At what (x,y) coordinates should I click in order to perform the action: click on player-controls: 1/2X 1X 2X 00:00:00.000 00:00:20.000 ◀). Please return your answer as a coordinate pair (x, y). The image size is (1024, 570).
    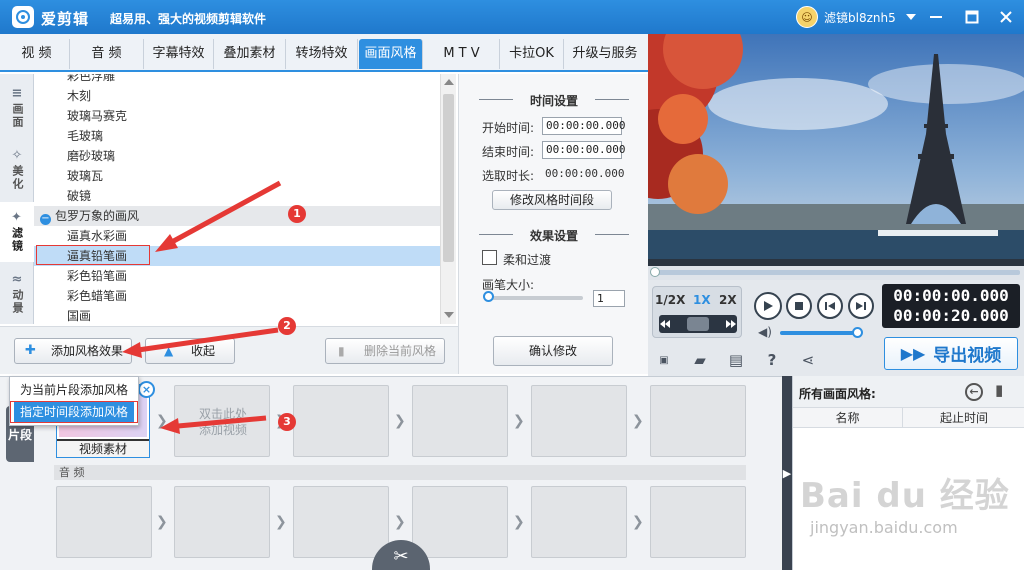
    Looking at the image, I should click on (836, 312).